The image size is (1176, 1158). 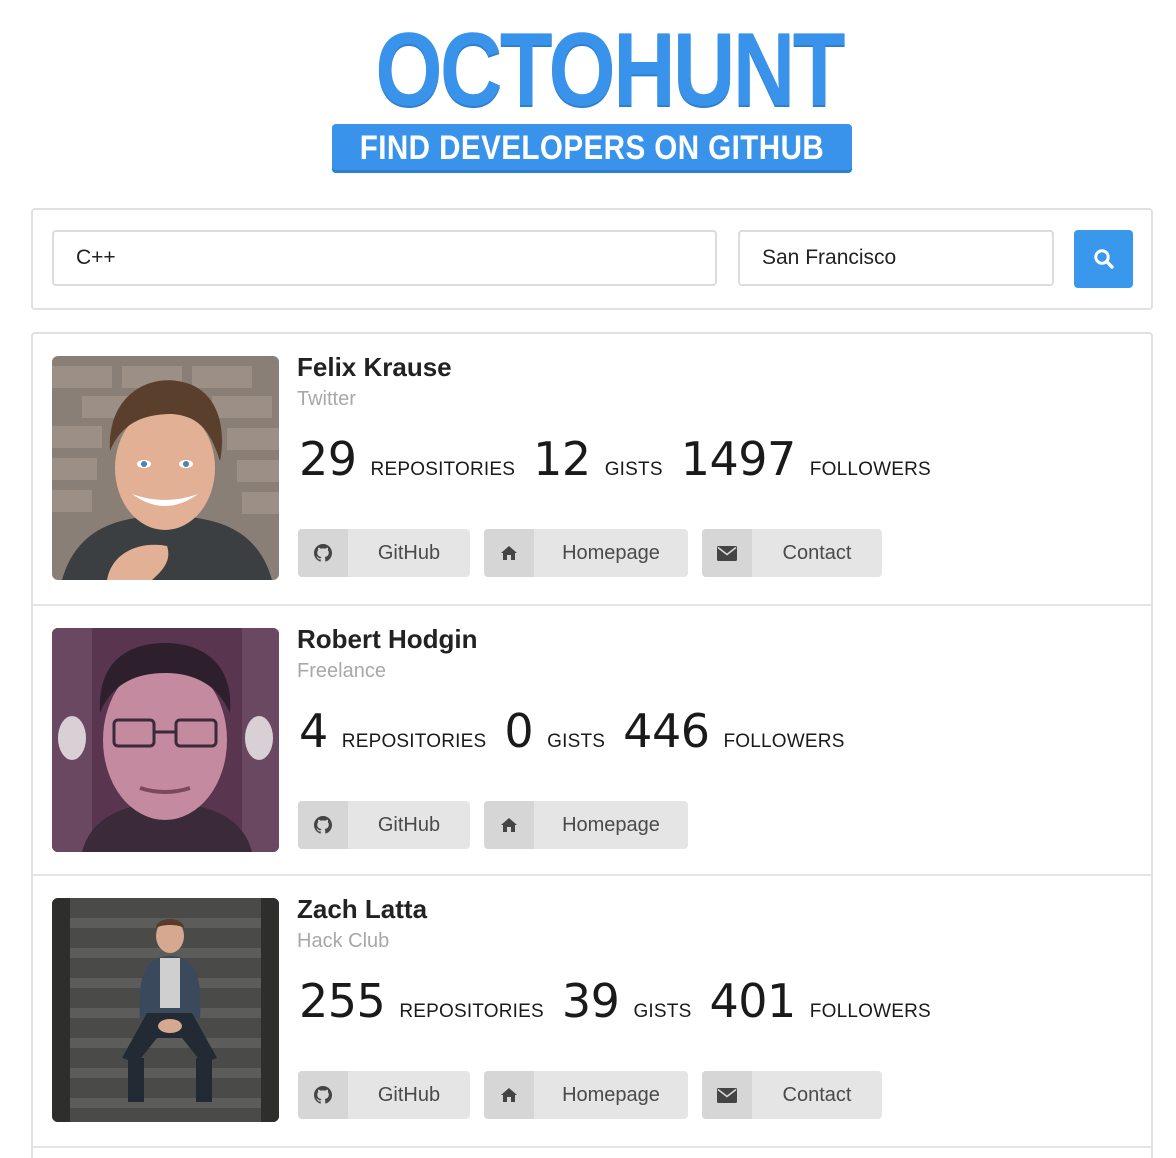 What do you see at coordinates (590, 1001) in the screenshot?
I see `gists-count: 39` at bounding box center [590, 1001].